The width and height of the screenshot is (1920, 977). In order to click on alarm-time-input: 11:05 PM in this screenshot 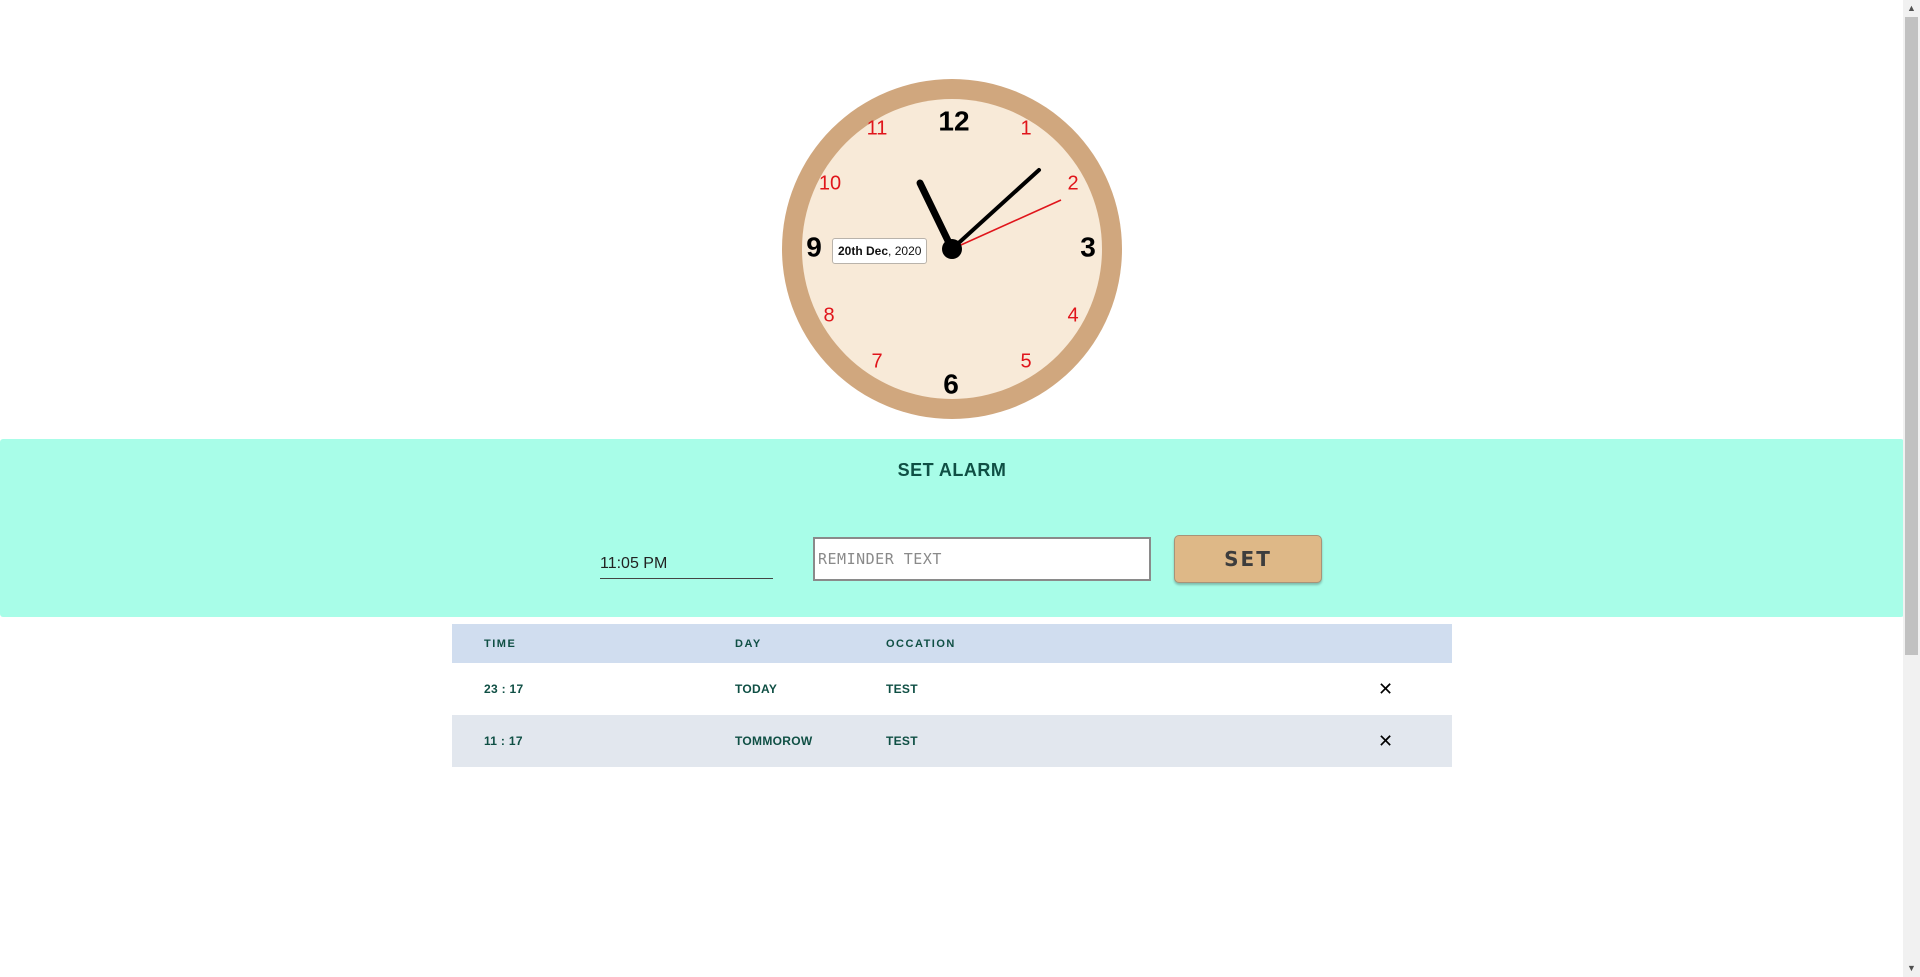, I will do `click(686, 564)`.